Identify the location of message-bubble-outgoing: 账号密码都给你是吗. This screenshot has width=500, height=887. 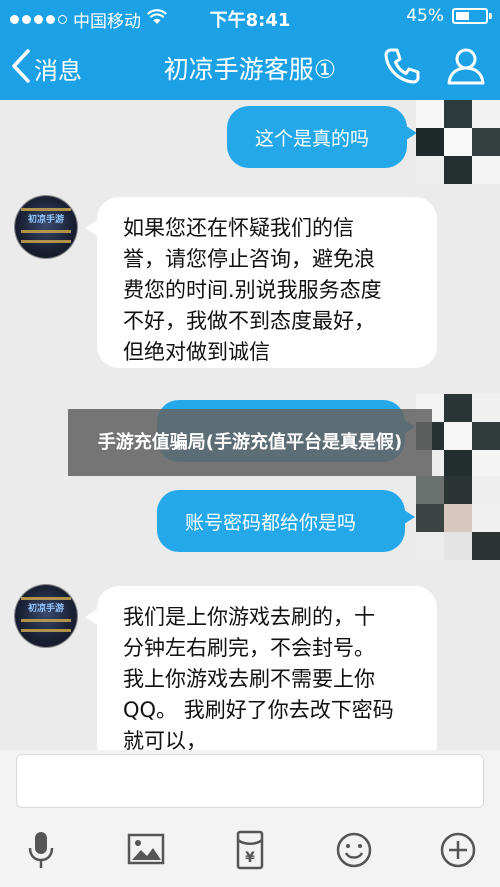
(286, 521).